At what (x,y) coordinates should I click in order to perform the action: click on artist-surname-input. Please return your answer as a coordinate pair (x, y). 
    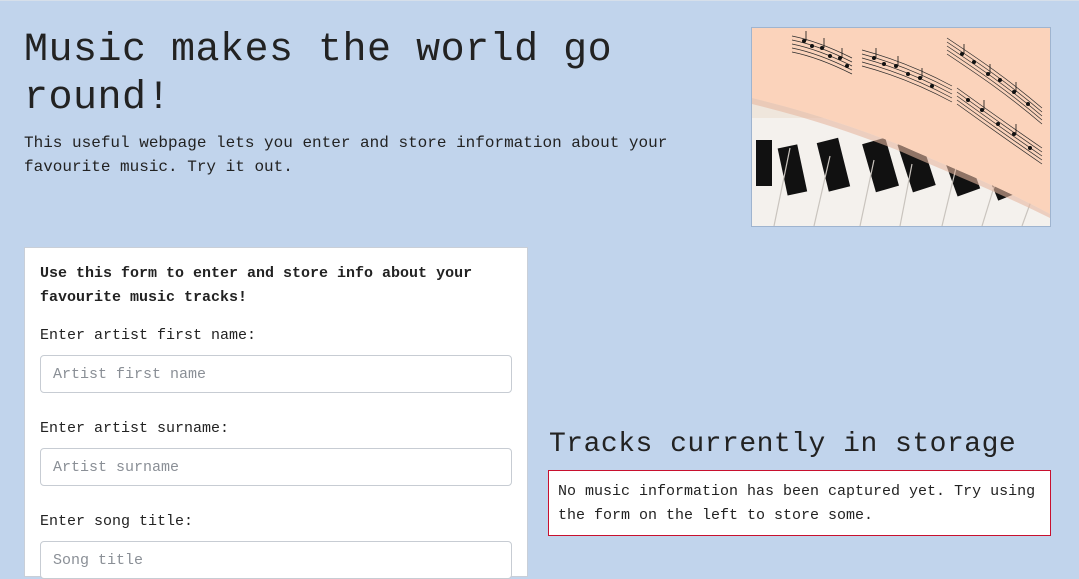
    Looking at the image, I should click on (276, 467).